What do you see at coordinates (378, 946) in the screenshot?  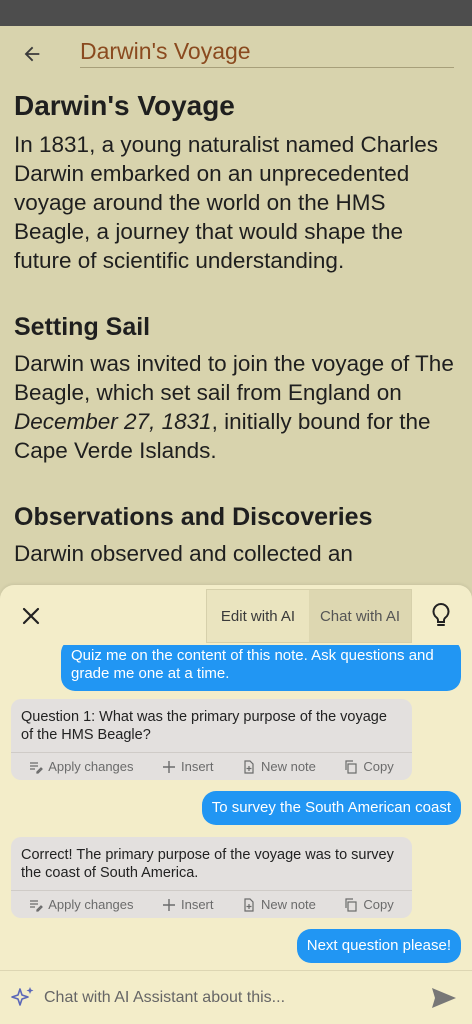 I see `user-message: Next question please!` at bounding box center [378, 946].